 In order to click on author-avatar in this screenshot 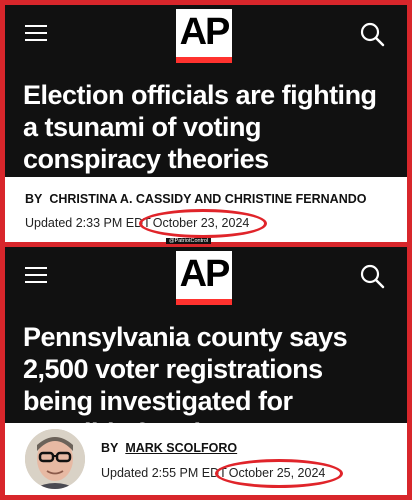, I will do `click(55, 459)`.